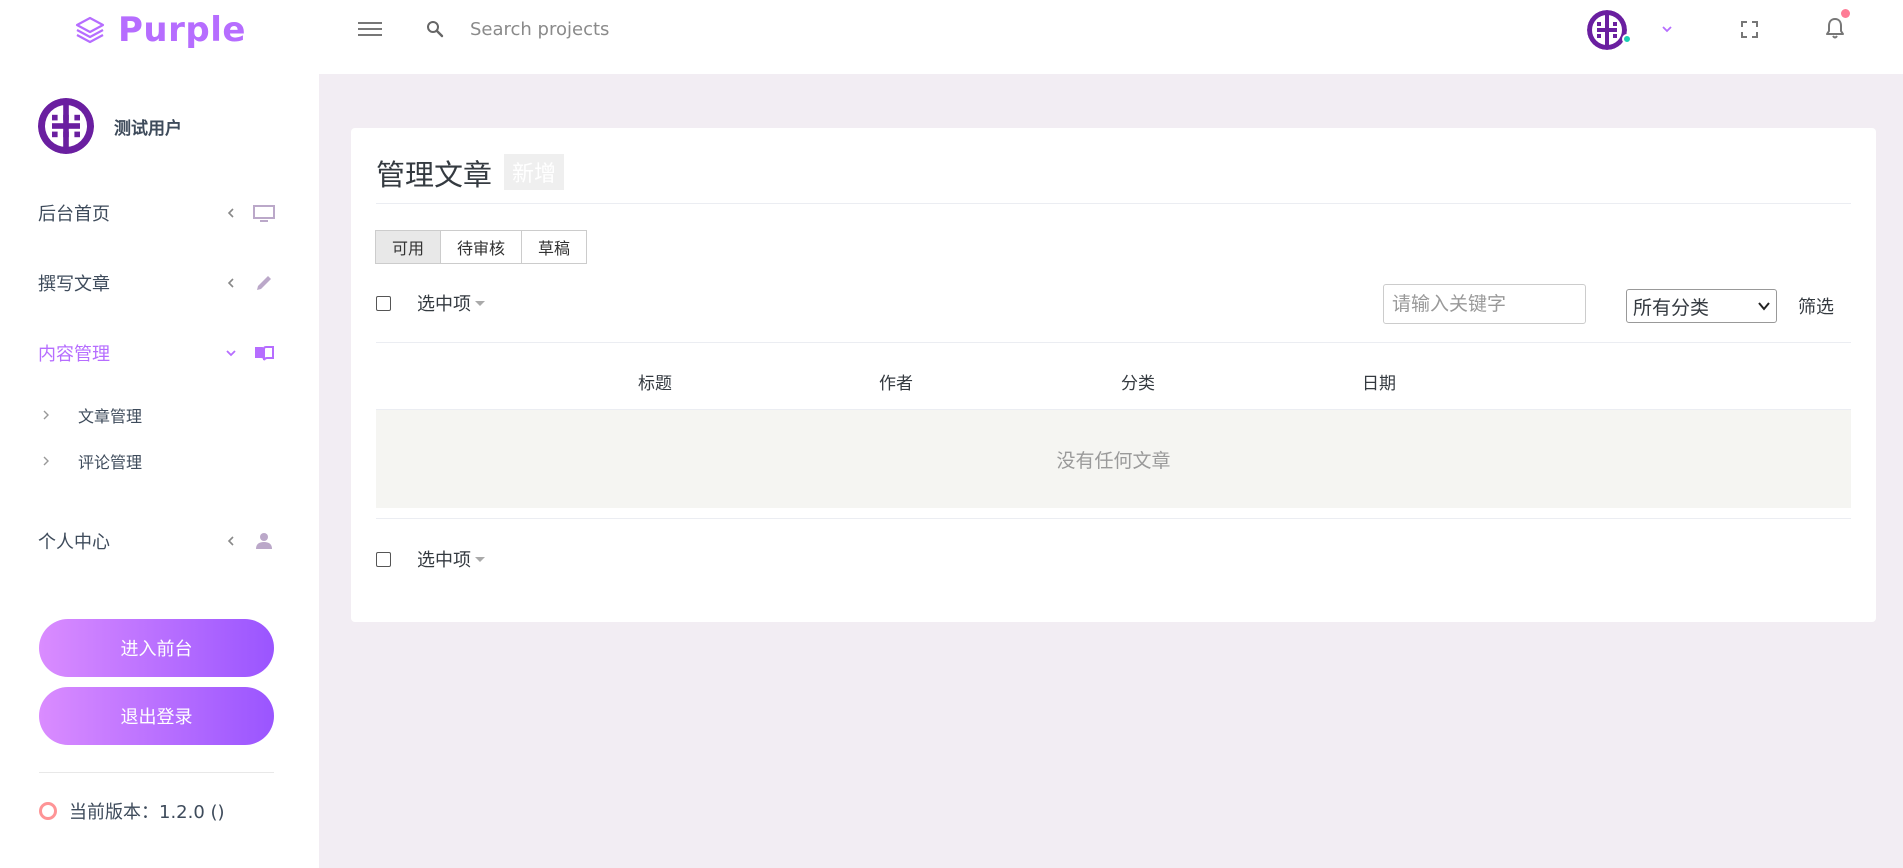  I want to click on enter-frontend-button: 进入前台, so click(156, 648).